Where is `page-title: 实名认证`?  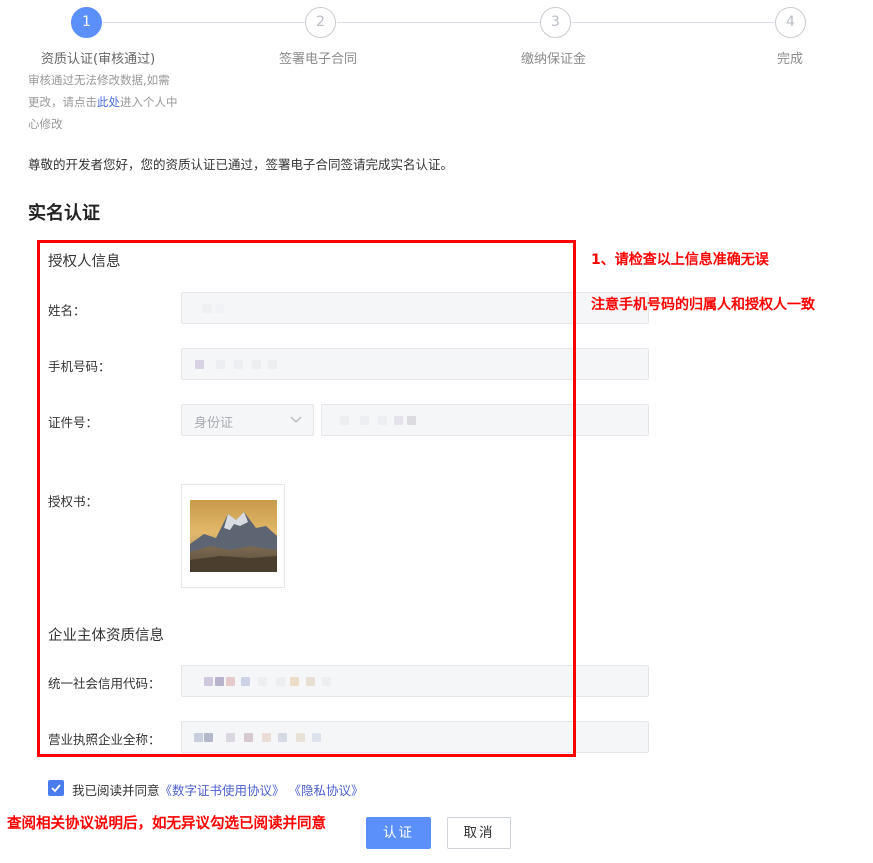
page-title: 实名认证 is located at coordinates (64, 213).